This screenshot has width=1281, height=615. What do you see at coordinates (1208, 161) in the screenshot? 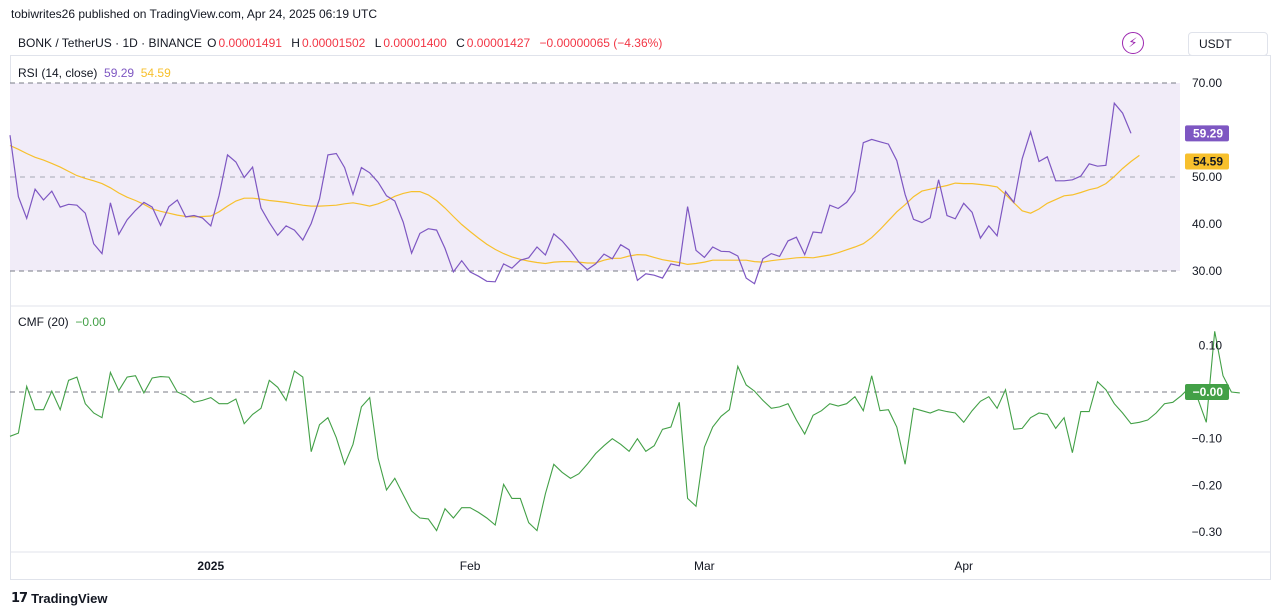
I see `rsi-ma-value-tag: 54.59` at bounding box center [1208, 161].